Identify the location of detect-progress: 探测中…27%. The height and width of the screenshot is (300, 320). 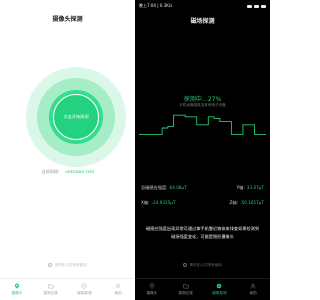
(202, 99).